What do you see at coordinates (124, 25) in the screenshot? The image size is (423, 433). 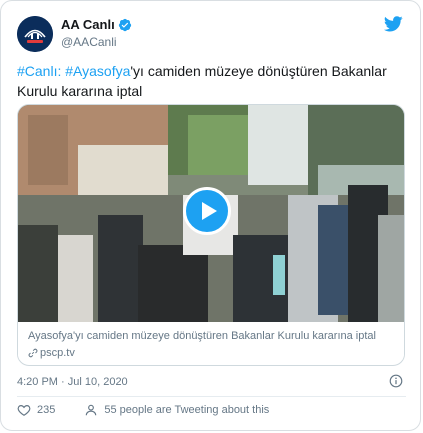 I see `verified-badge-icon` at bounding box center [124, 25].